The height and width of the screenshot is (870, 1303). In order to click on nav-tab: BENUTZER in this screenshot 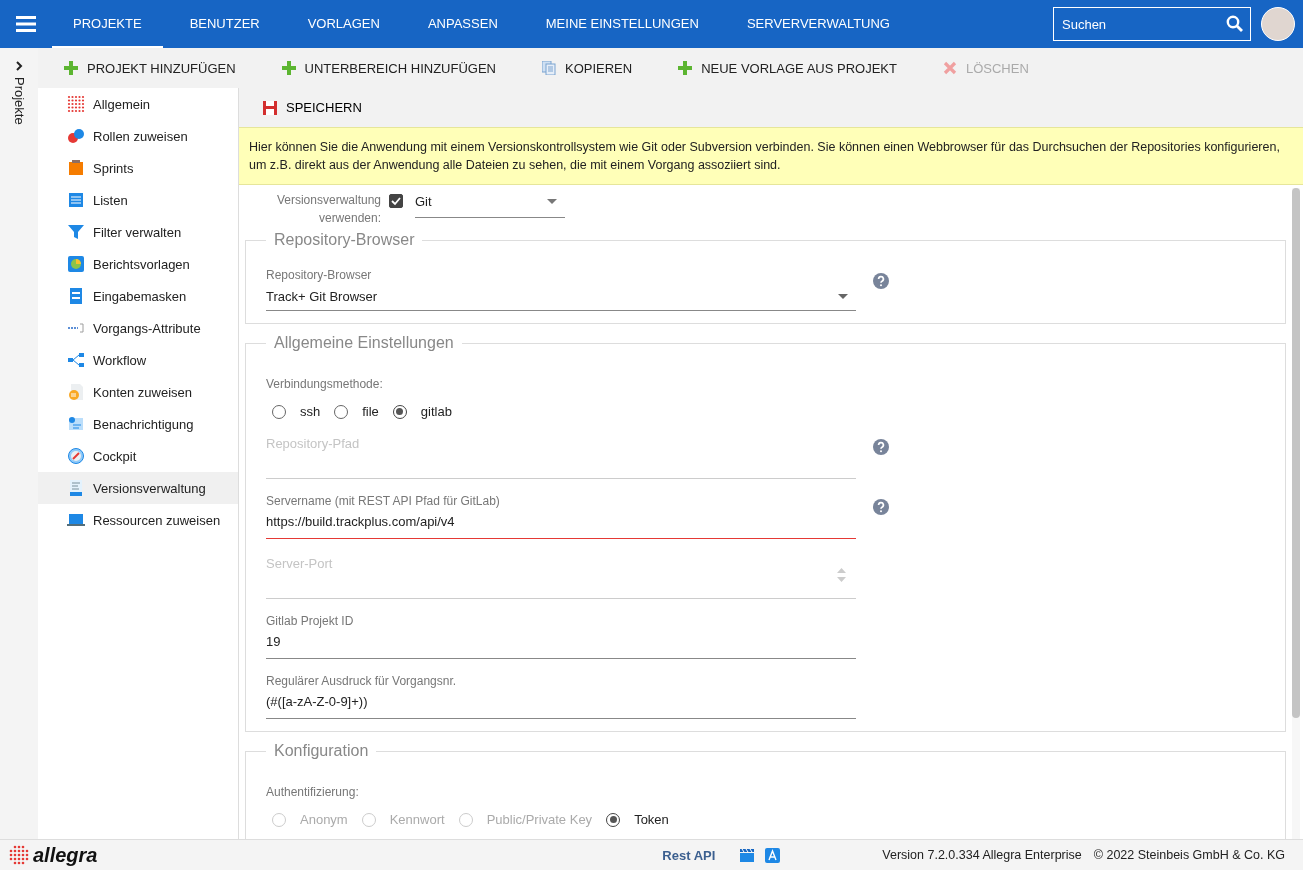, I will do `click(224, 24)`.